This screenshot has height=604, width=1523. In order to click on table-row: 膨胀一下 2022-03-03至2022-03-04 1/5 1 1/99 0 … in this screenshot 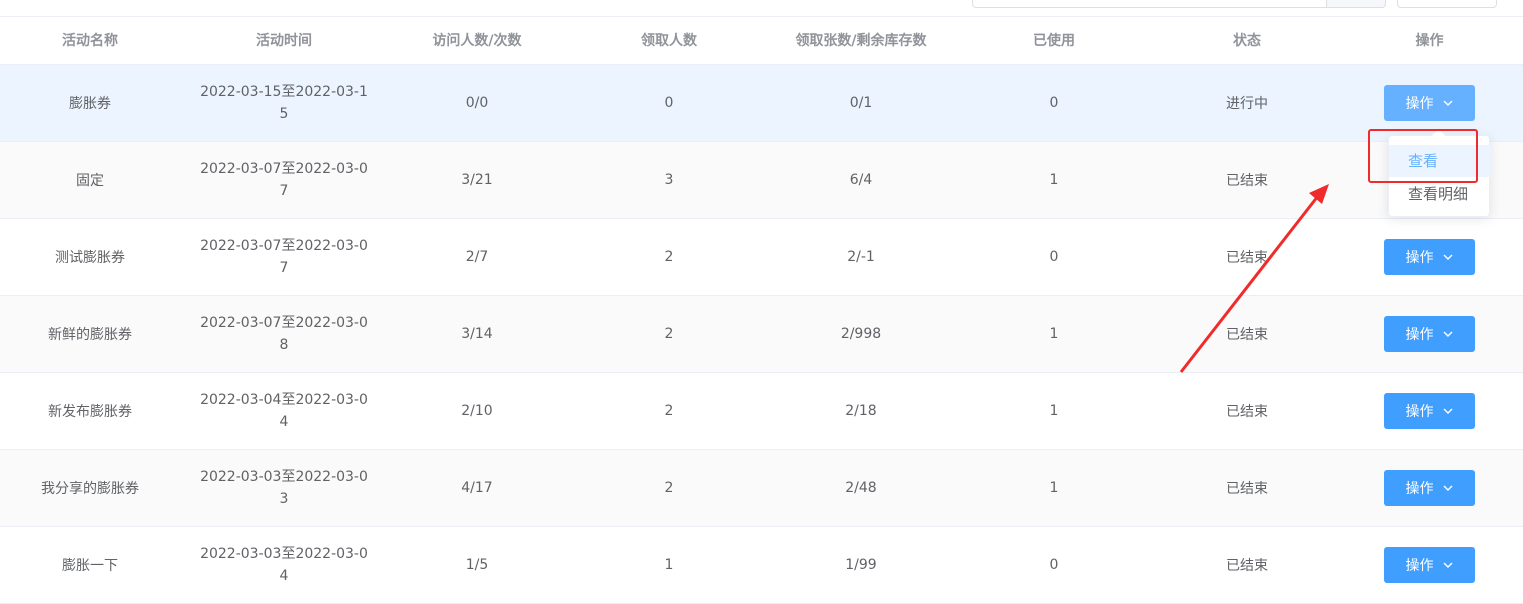, I will do `click(761, 565)`.